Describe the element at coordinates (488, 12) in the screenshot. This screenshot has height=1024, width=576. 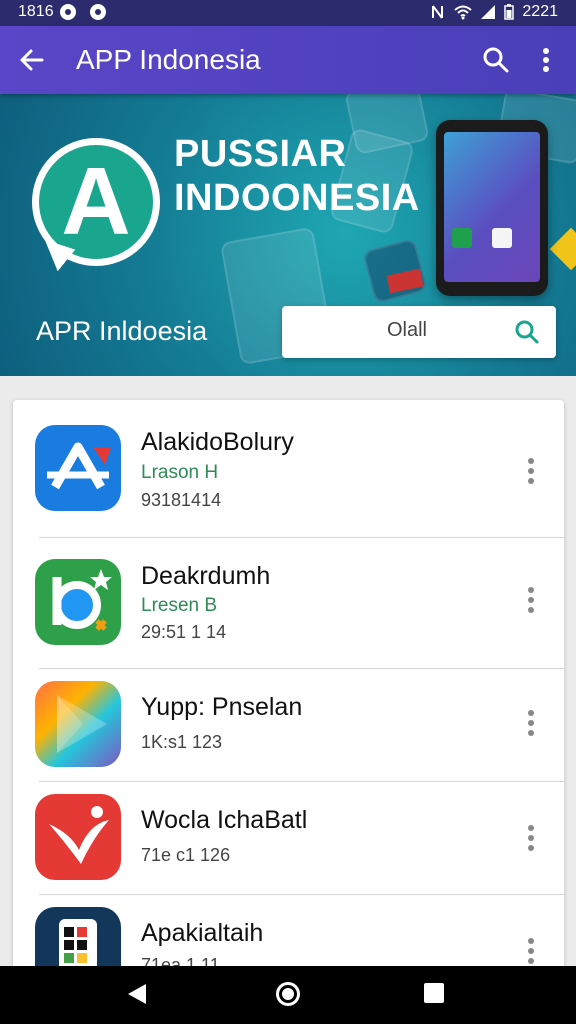
I see `signal-icon` at that location.